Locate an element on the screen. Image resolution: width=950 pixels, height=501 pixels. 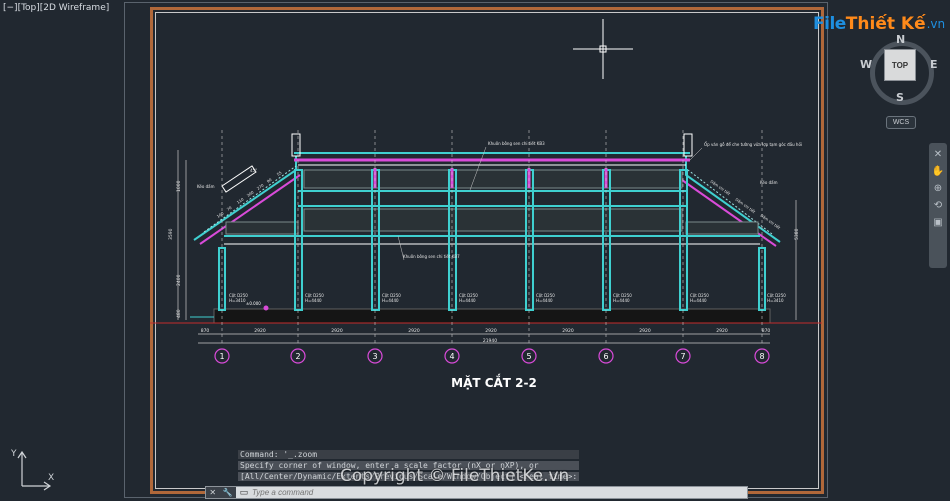
total-dim-text: 21940 is located at coordinates (490, 341).